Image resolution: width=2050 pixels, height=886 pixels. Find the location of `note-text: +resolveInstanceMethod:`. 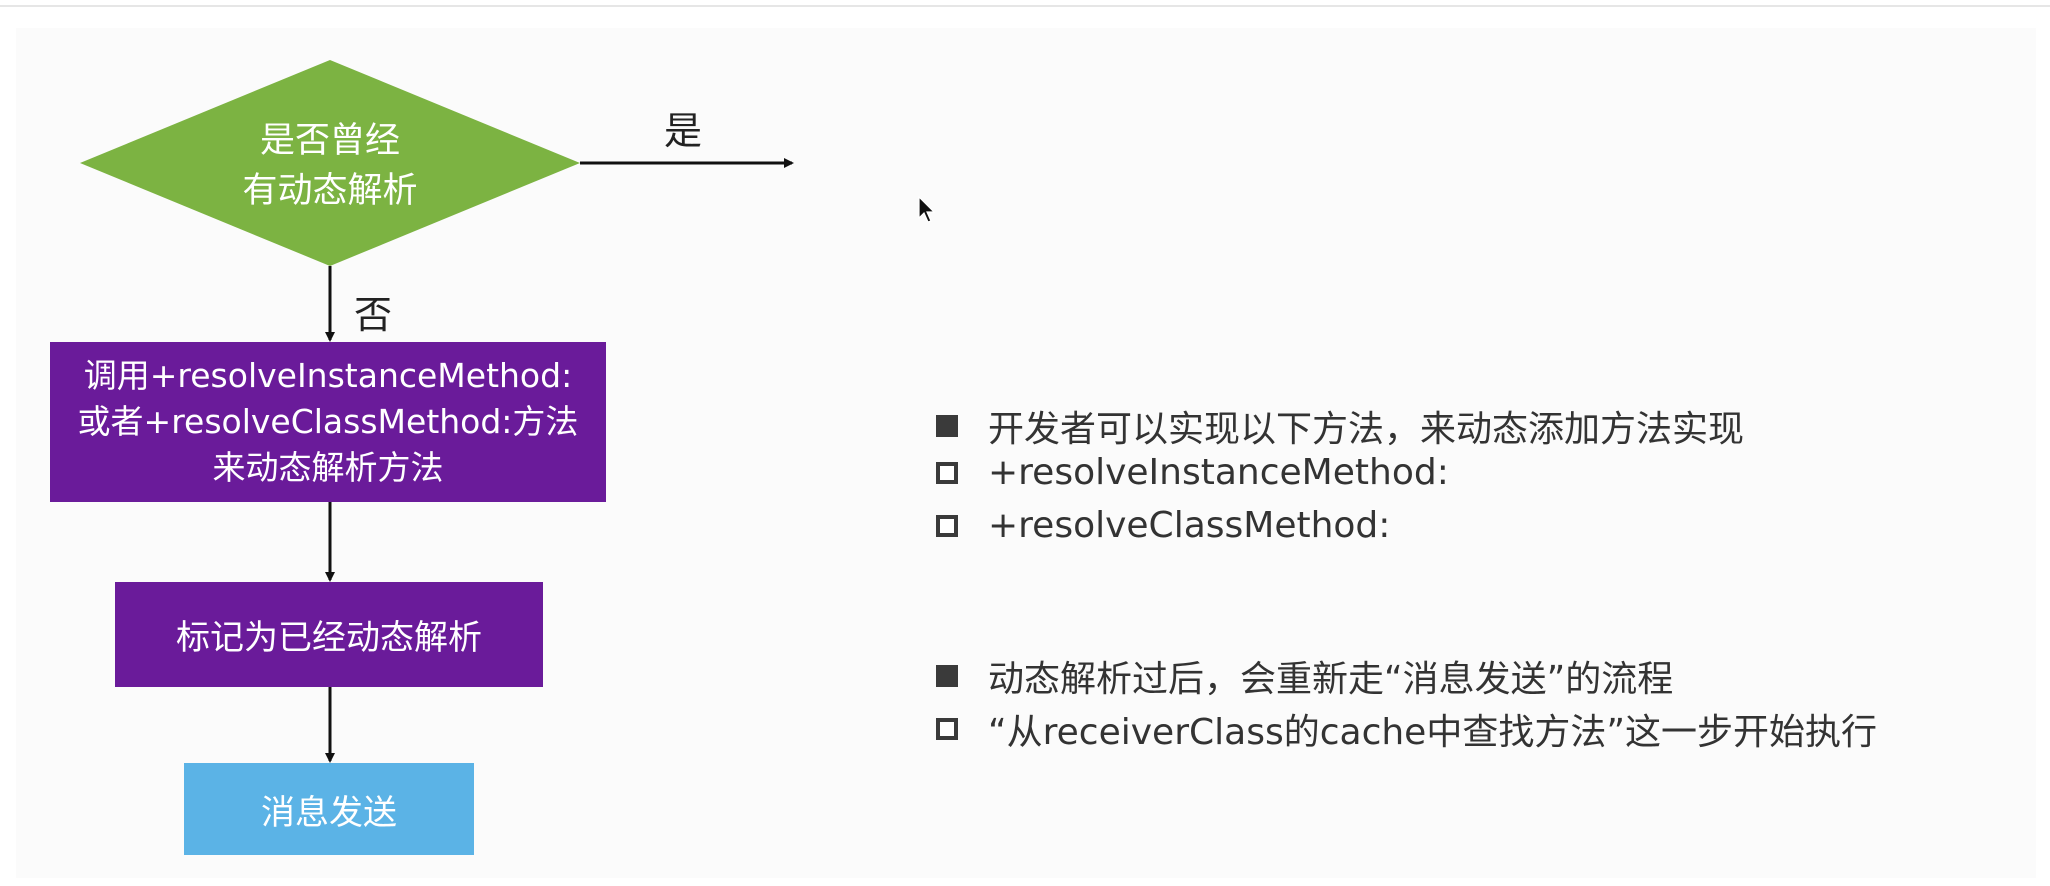

note-text: +resolveInstanceMethod: is located at coordinates (1218, 472).